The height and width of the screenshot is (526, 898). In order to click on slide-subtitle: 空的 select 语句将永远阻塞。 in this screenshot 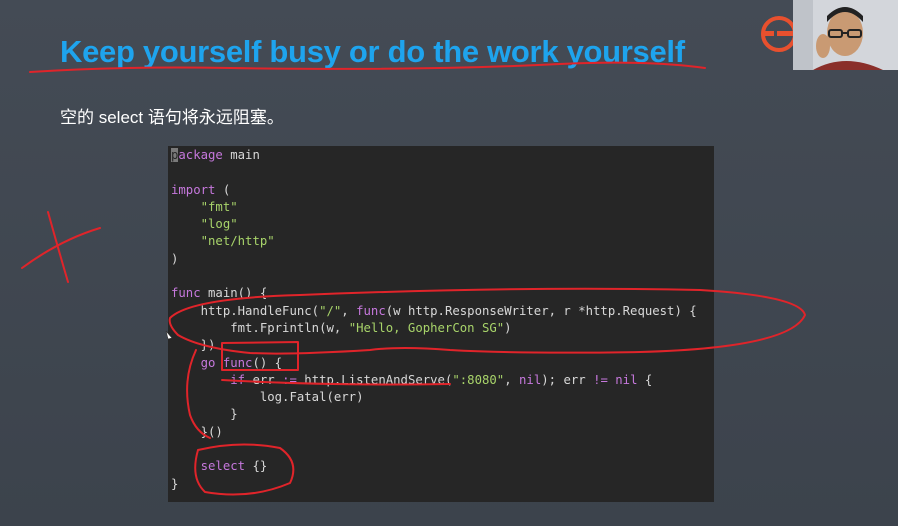, I will do `click(172, 117)`.